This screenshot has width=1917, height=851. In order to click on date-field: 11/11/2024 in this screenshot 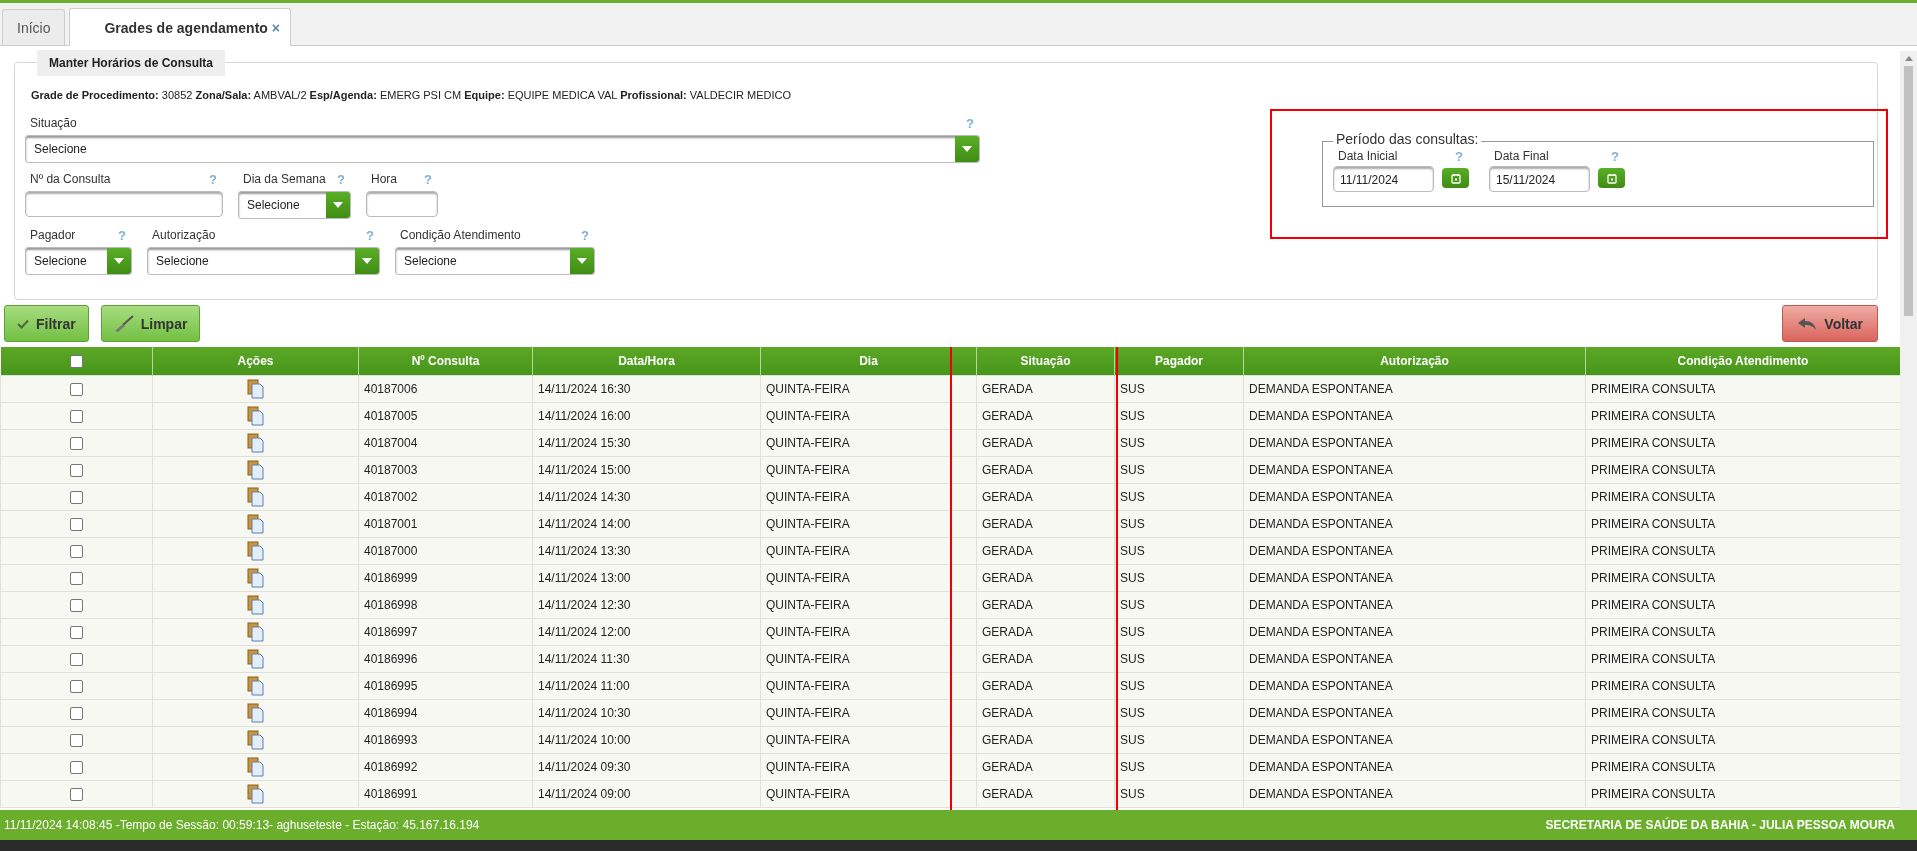, I will do `click(1384, 179)`.